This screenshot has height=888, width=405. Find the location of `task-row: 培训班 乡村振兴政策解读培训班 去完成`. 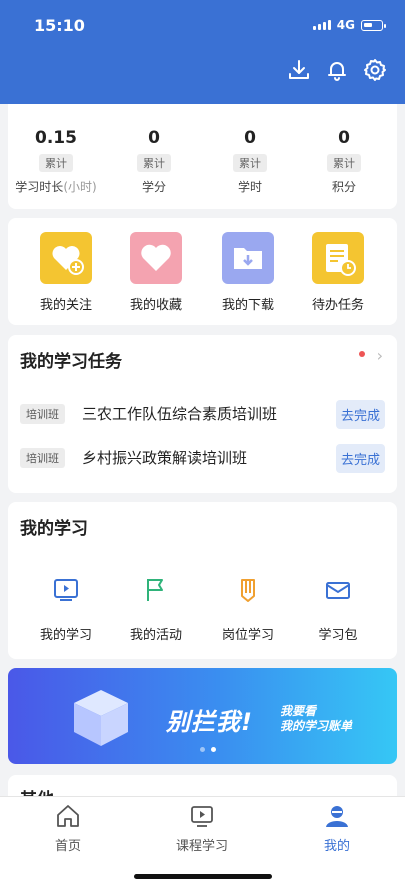

task-row: 培训班 乡村振兴政策解读培训班 去完成 is located at coordinates (202, 458).